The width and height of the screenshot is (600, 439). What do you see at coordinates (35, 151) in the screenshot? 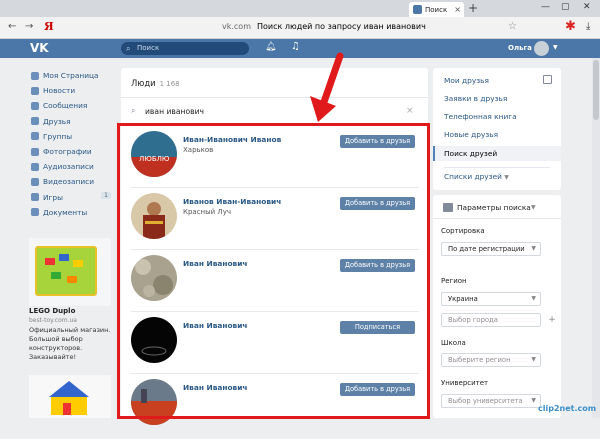
I see `photos-icon` at bounding box center [35, 151].